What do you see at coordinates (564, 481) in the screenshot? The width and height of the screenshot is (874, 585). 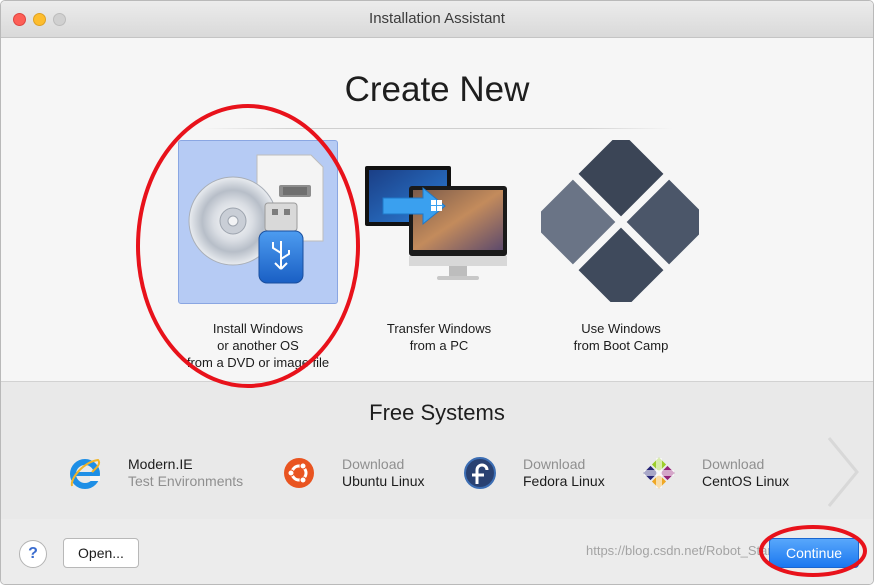 I see `free-item-title: Fedora Linux` at bounding box center [564, 481].